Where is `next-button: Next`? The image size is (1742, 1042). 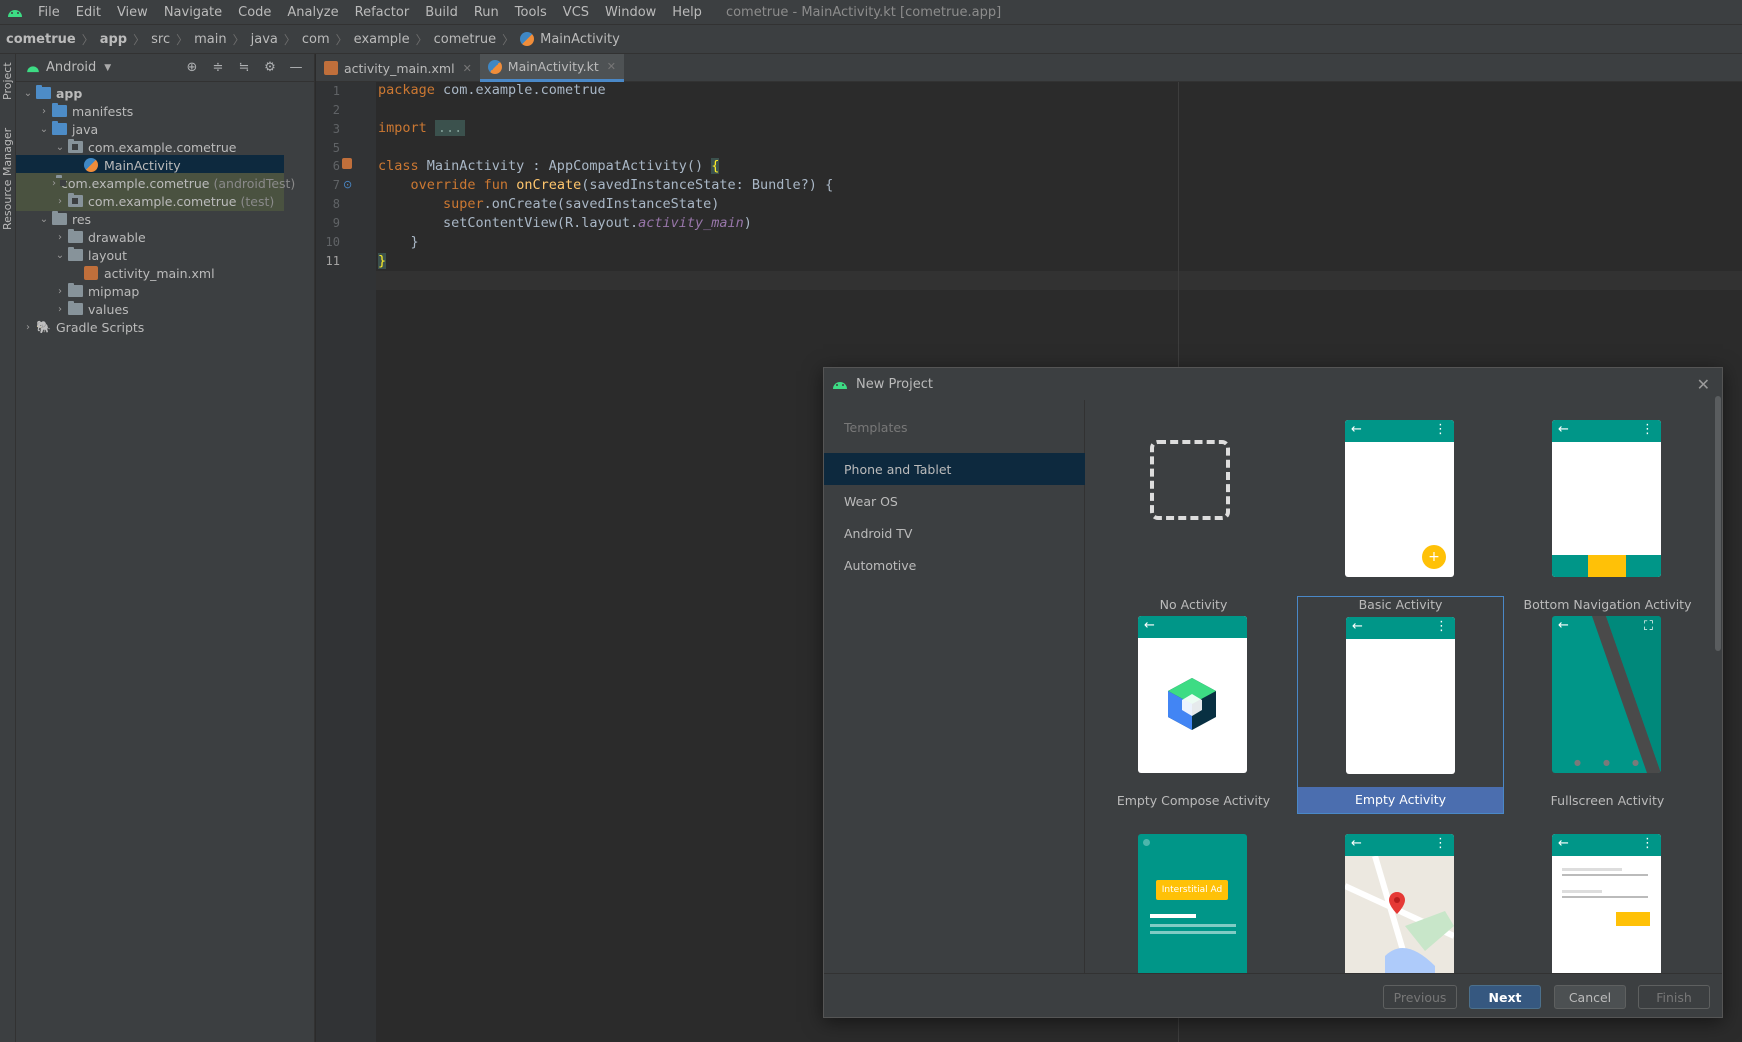 next-button: Next is located at coordinates (1505, 997).